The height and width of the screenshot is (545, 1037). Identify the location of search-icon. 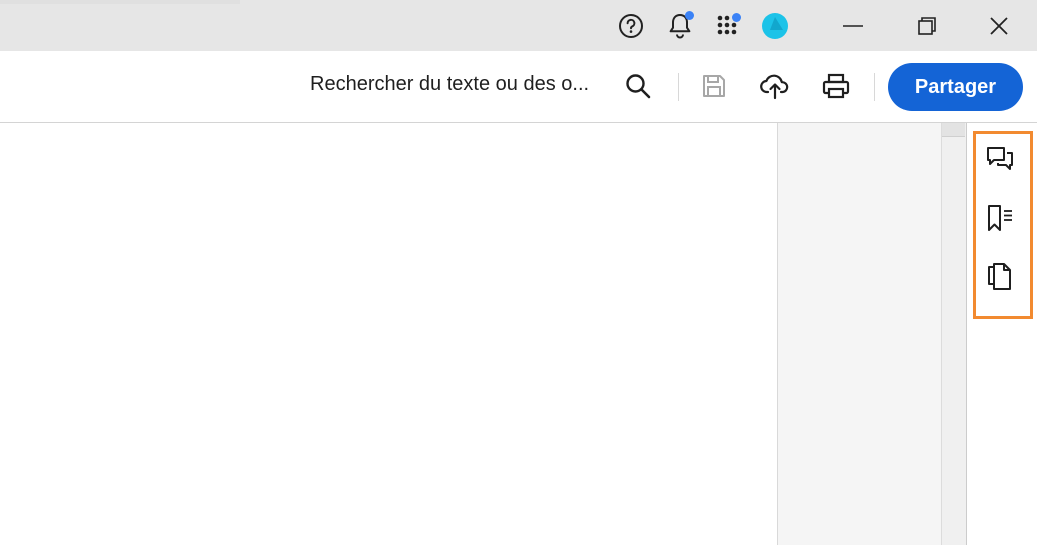
(638, 86).